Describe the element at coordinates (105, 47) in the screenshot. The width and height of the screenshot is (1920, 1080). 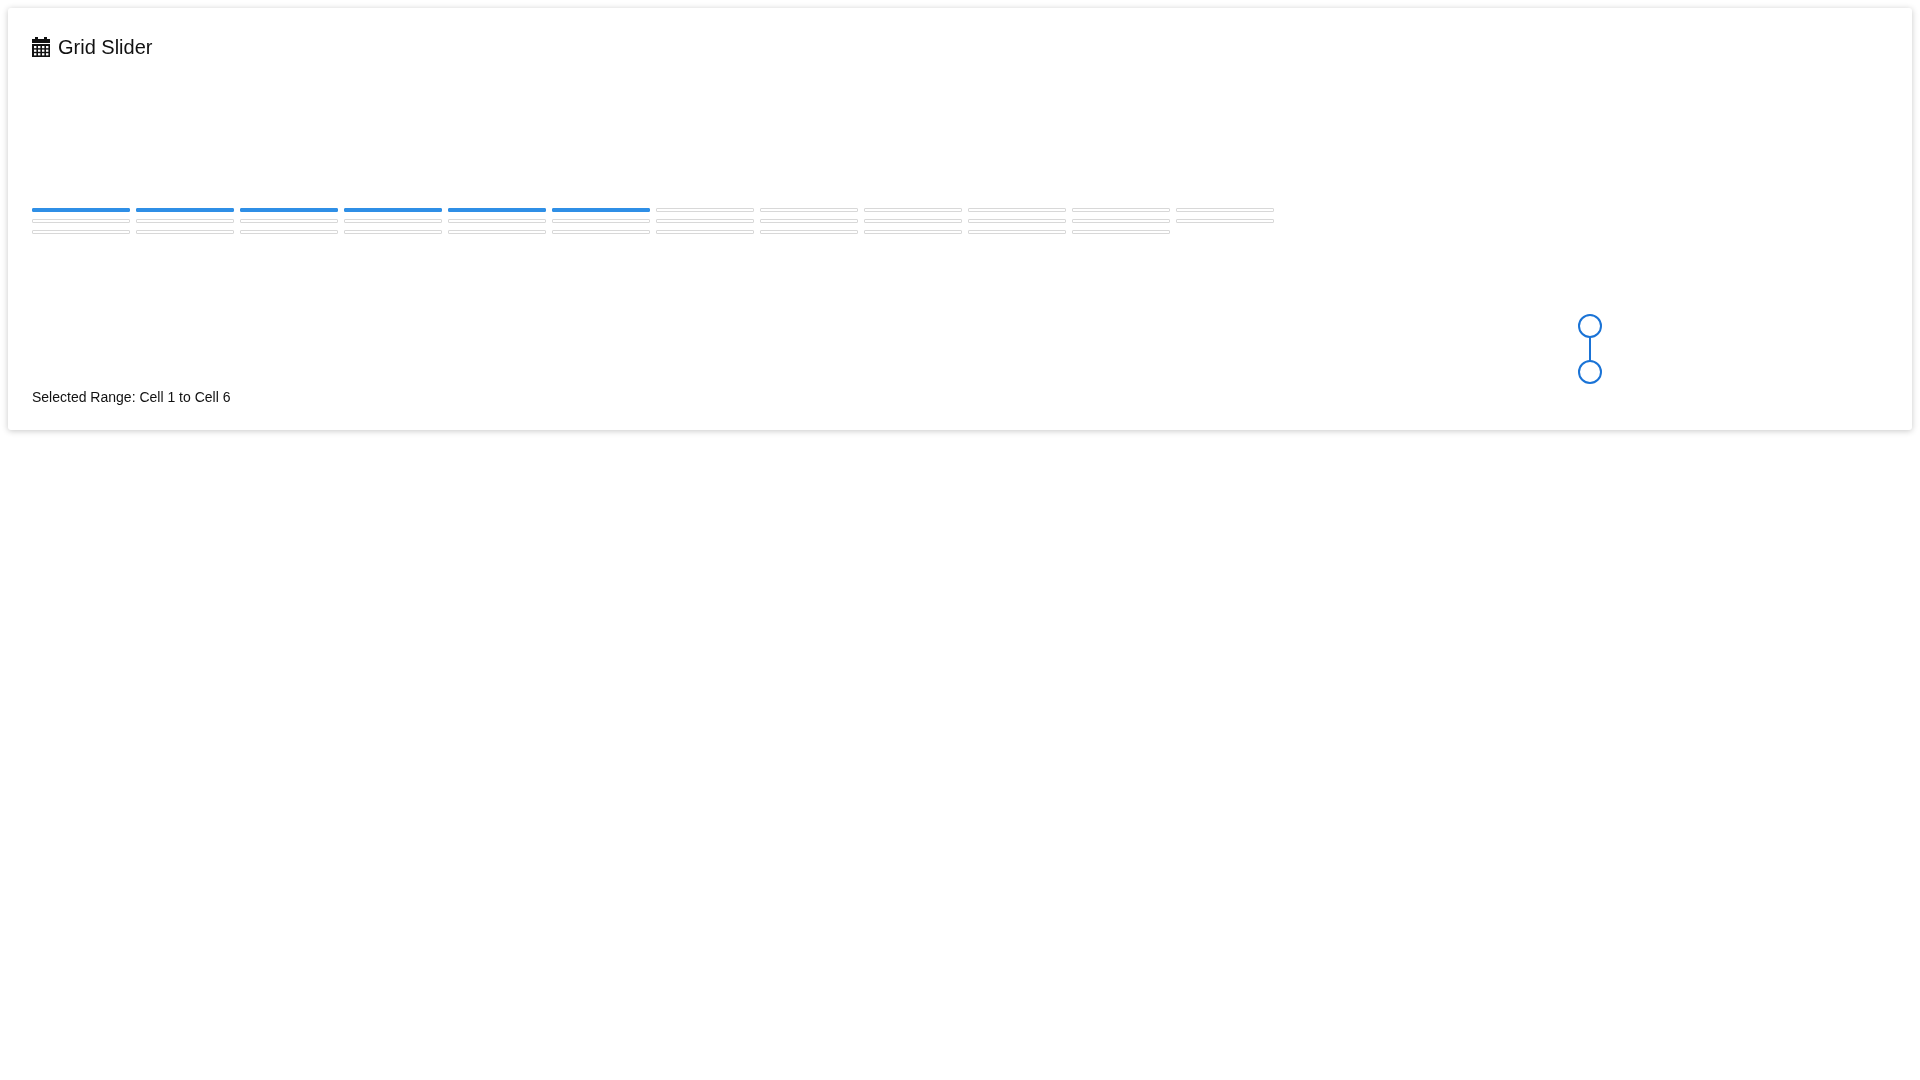
I see `card-title: Grid Slider` at that location.